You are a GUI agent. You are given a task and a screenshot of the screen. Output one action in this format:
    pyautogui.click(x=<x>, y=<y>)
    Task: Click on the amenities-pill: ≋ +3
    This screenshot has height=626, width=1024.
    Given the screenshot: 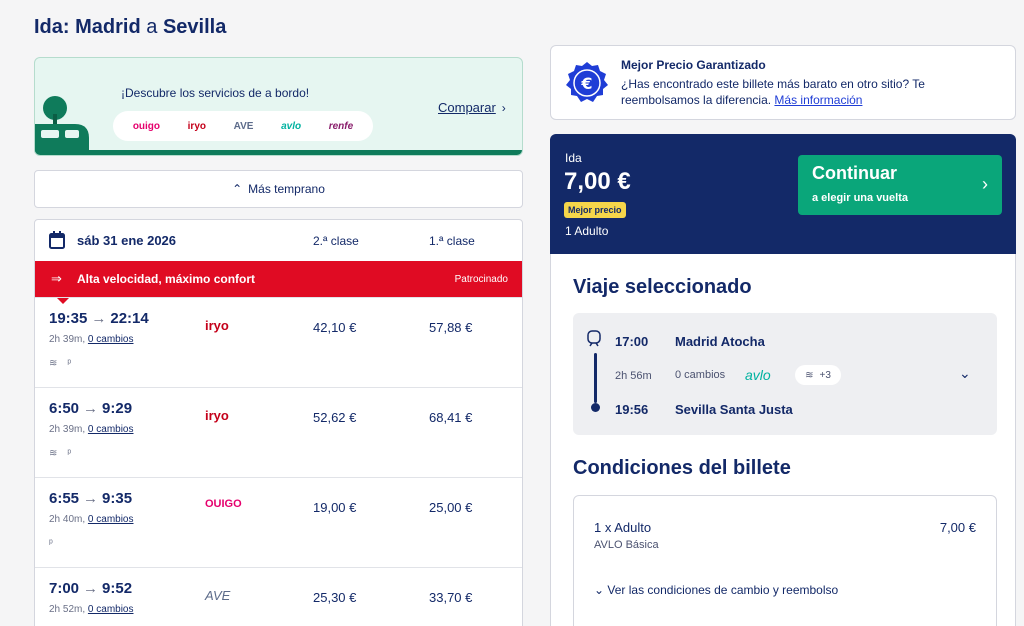 What is the action you would take?
    pyautogui.click(x=818, y=375)
    